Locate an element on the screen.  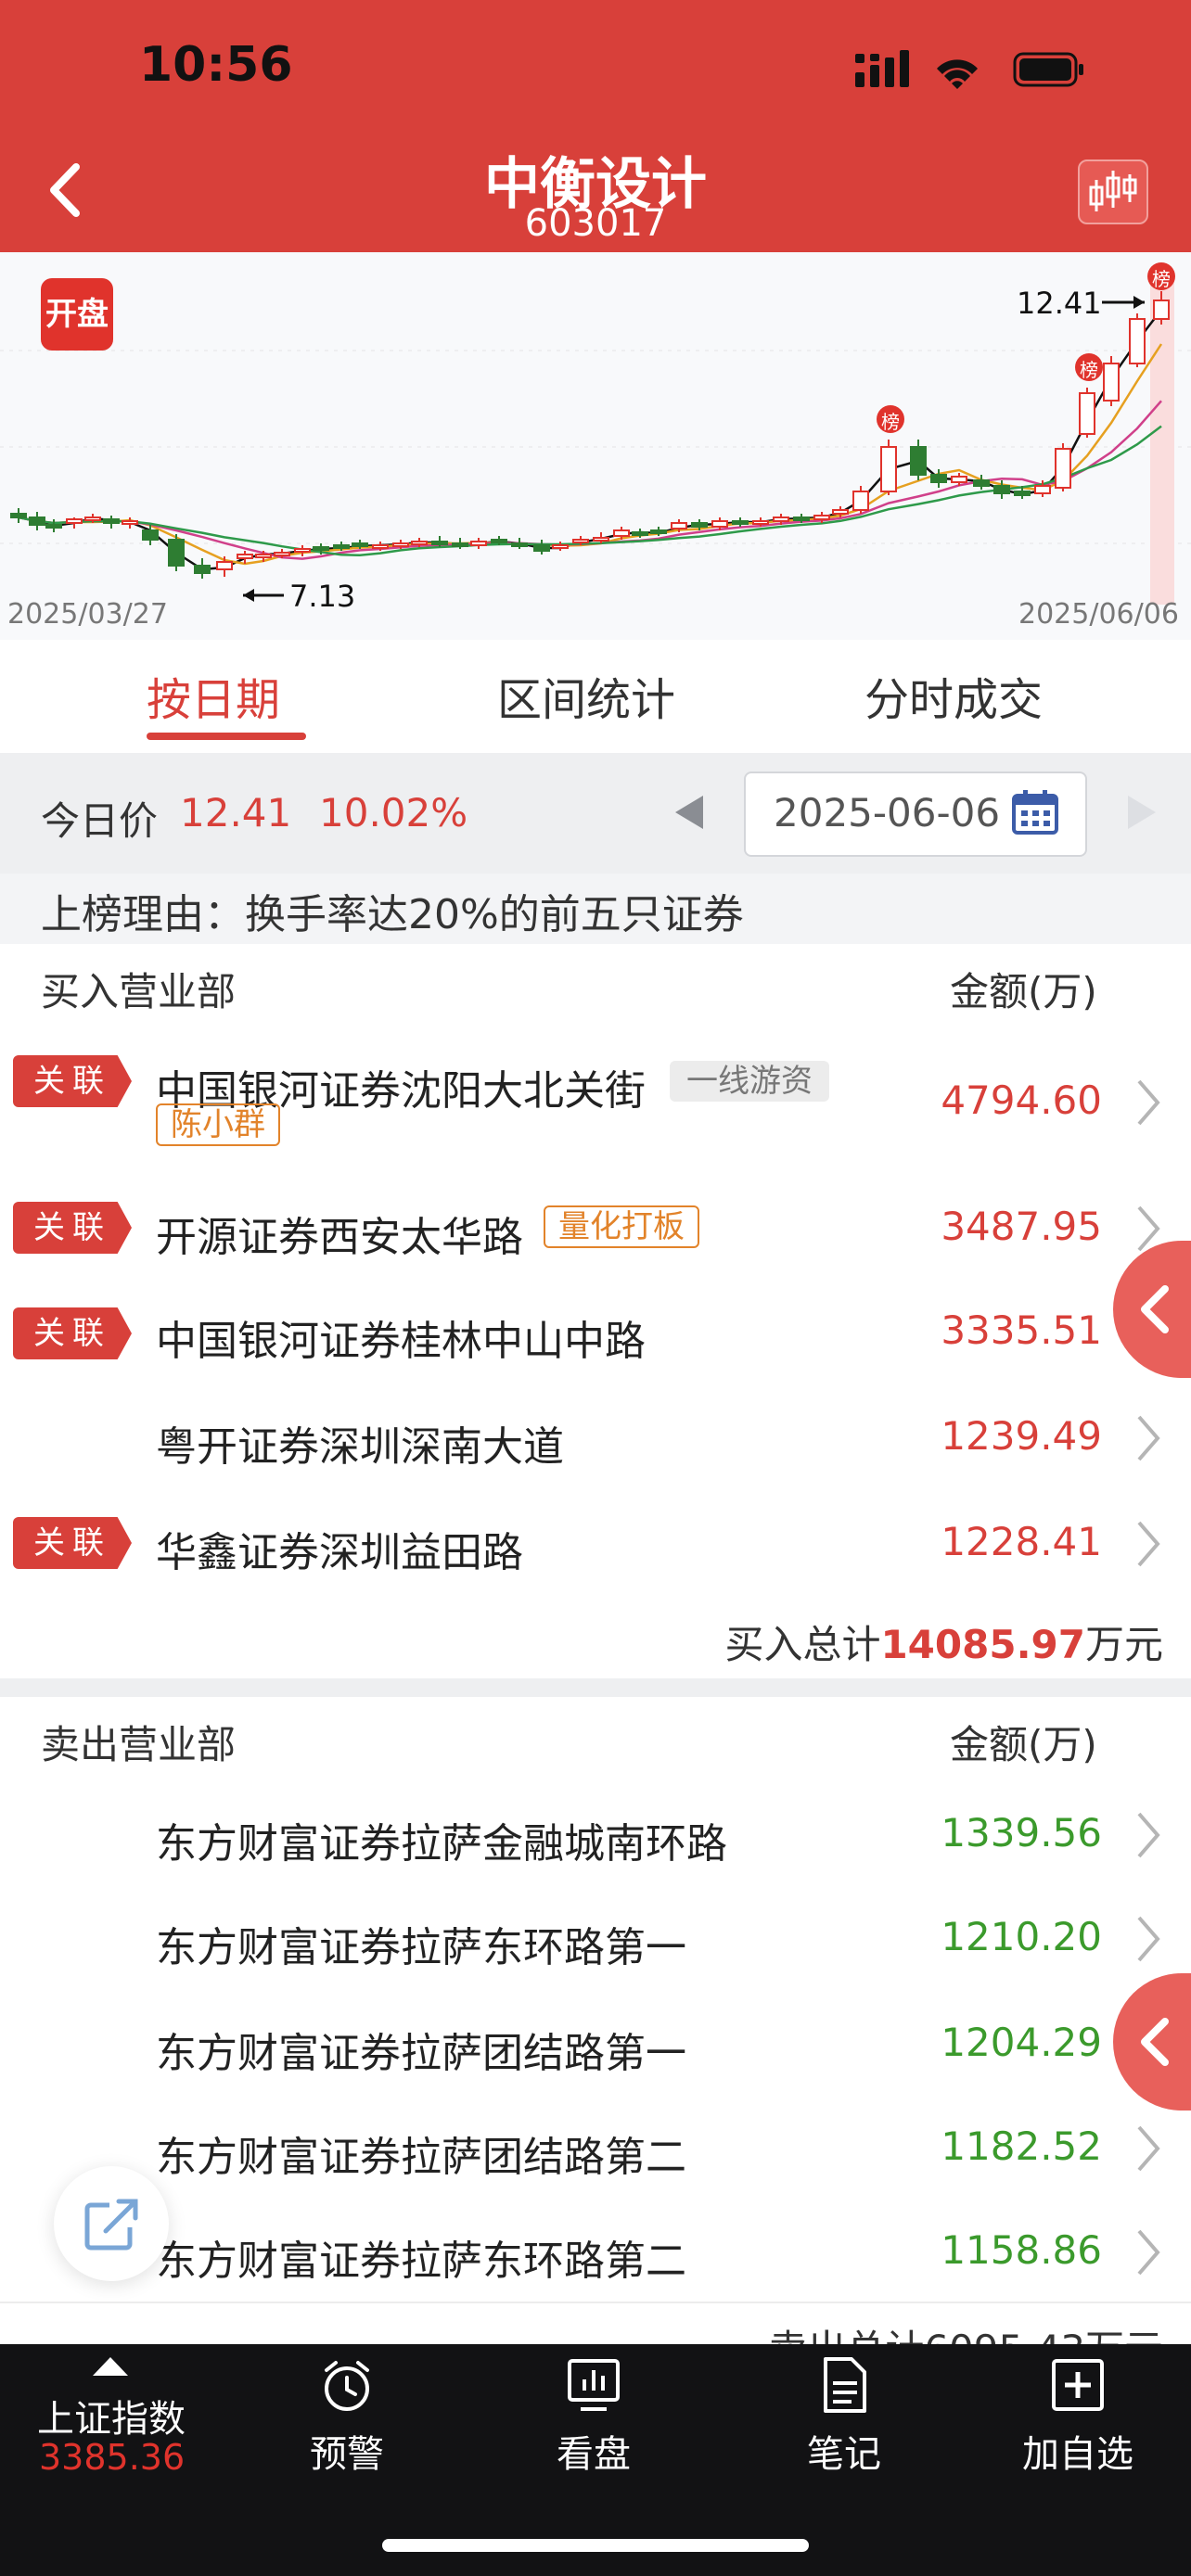
trader-name-tag: 陈小群 is located at coordinates (218, 1124).